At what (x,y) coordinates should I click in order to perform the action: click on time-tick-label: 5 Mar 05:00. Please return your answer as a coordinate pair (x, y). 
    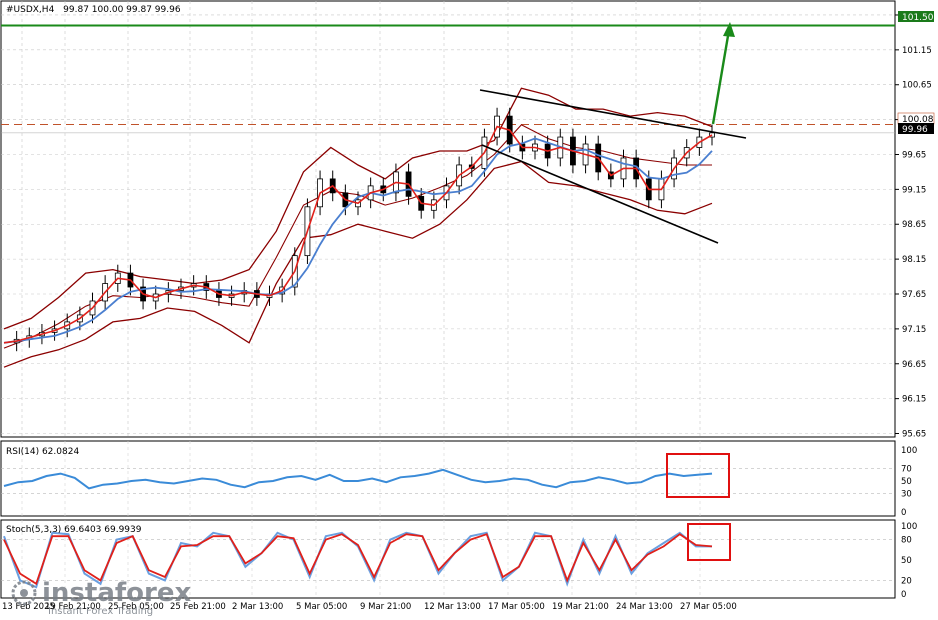
    Looking at the image, I should click on (321, 607).